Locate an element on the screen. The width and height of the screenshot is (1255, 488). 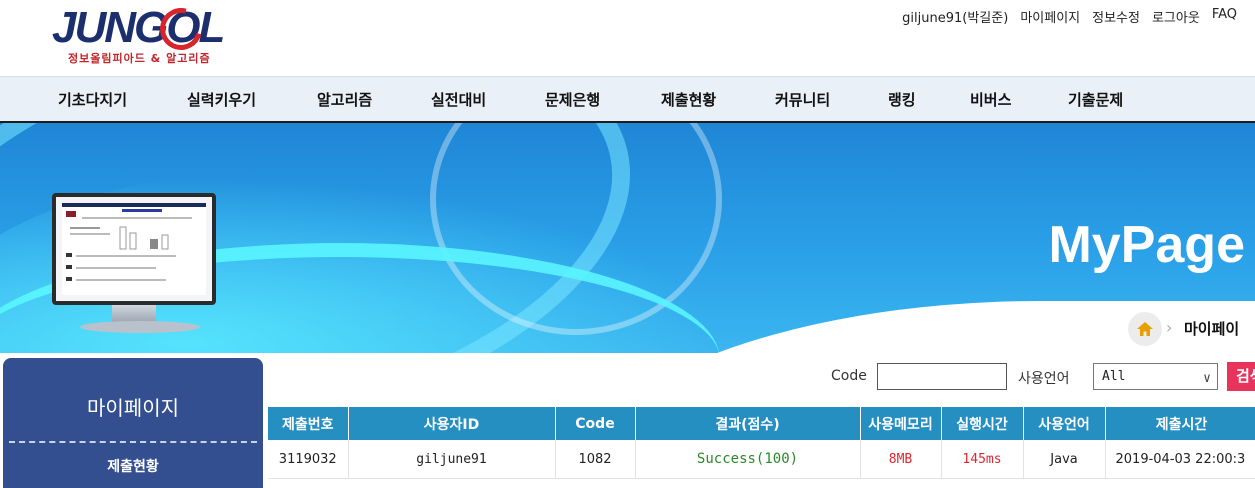
monitor-screen is located at coordinates (134, 249).